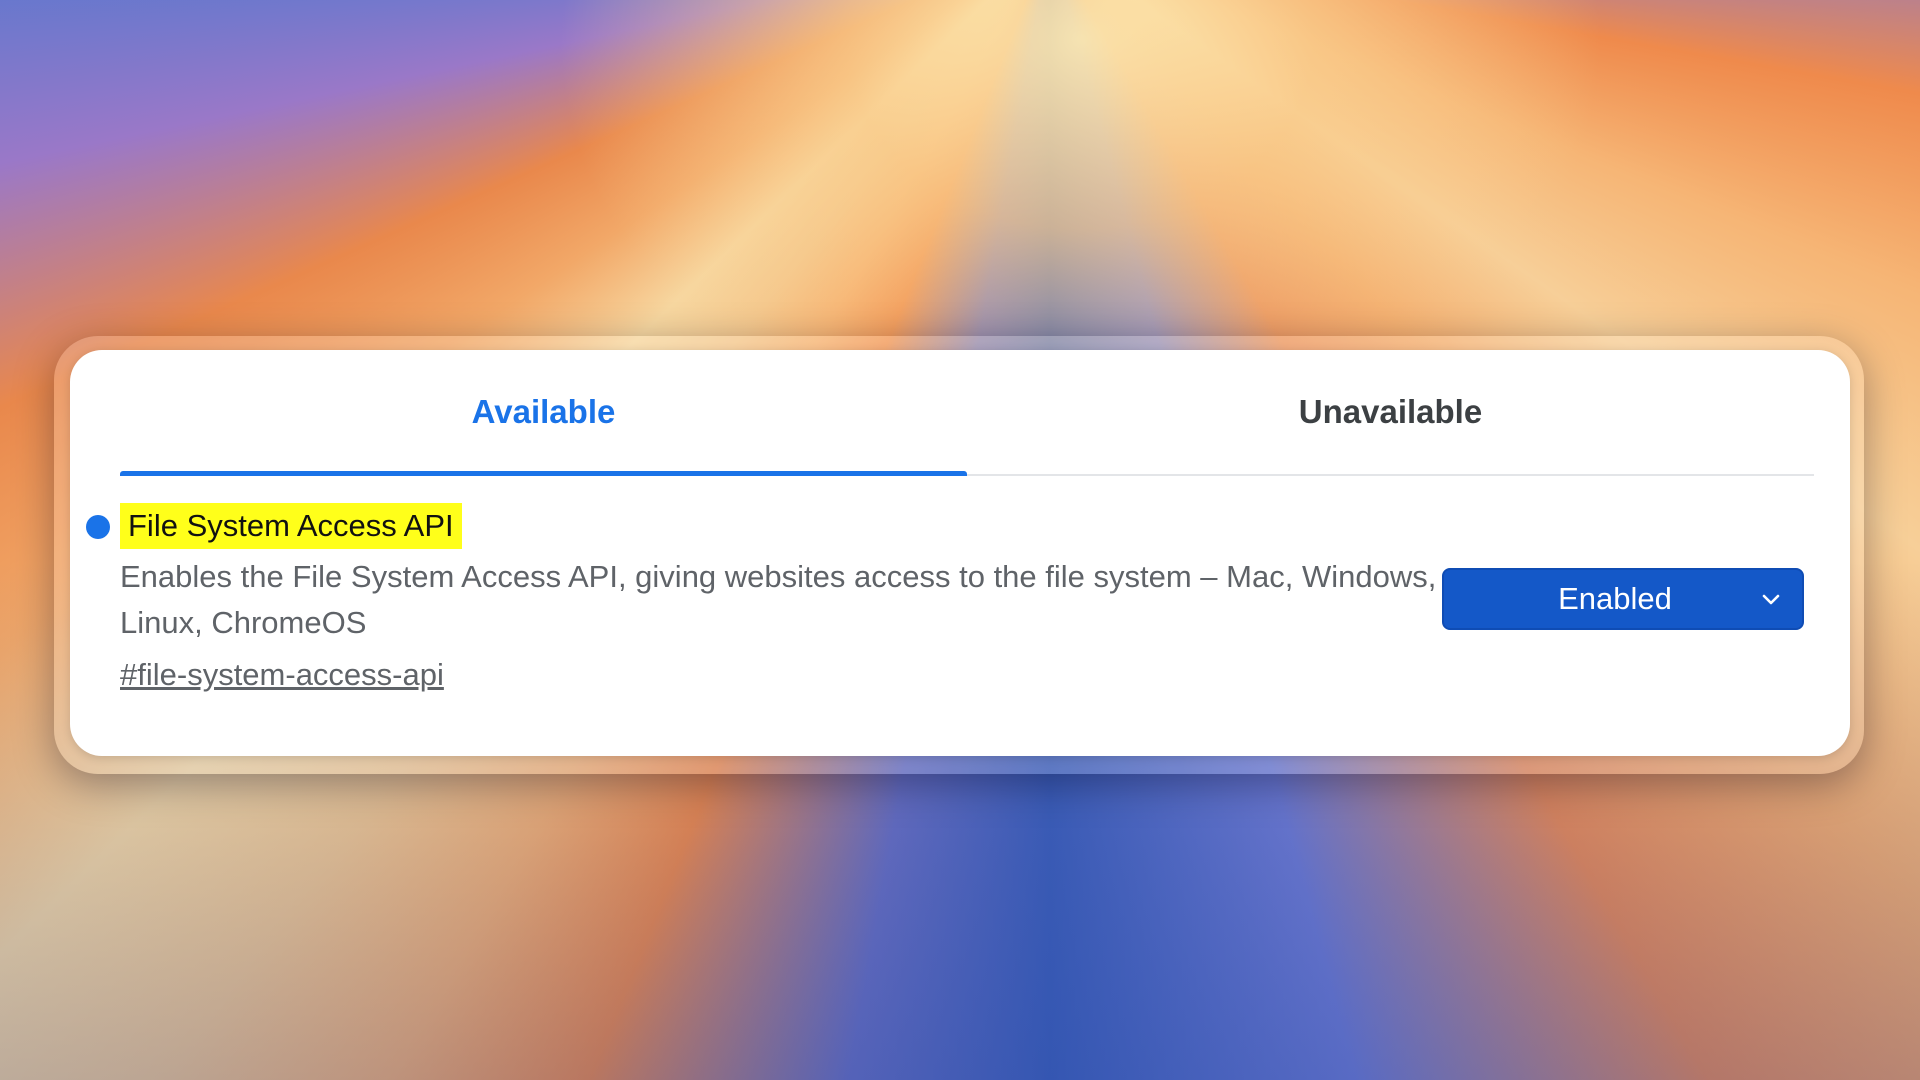 This screenshot has width=1920, height=1080. I want to click on blue-dot-icon, so click(98, 527).